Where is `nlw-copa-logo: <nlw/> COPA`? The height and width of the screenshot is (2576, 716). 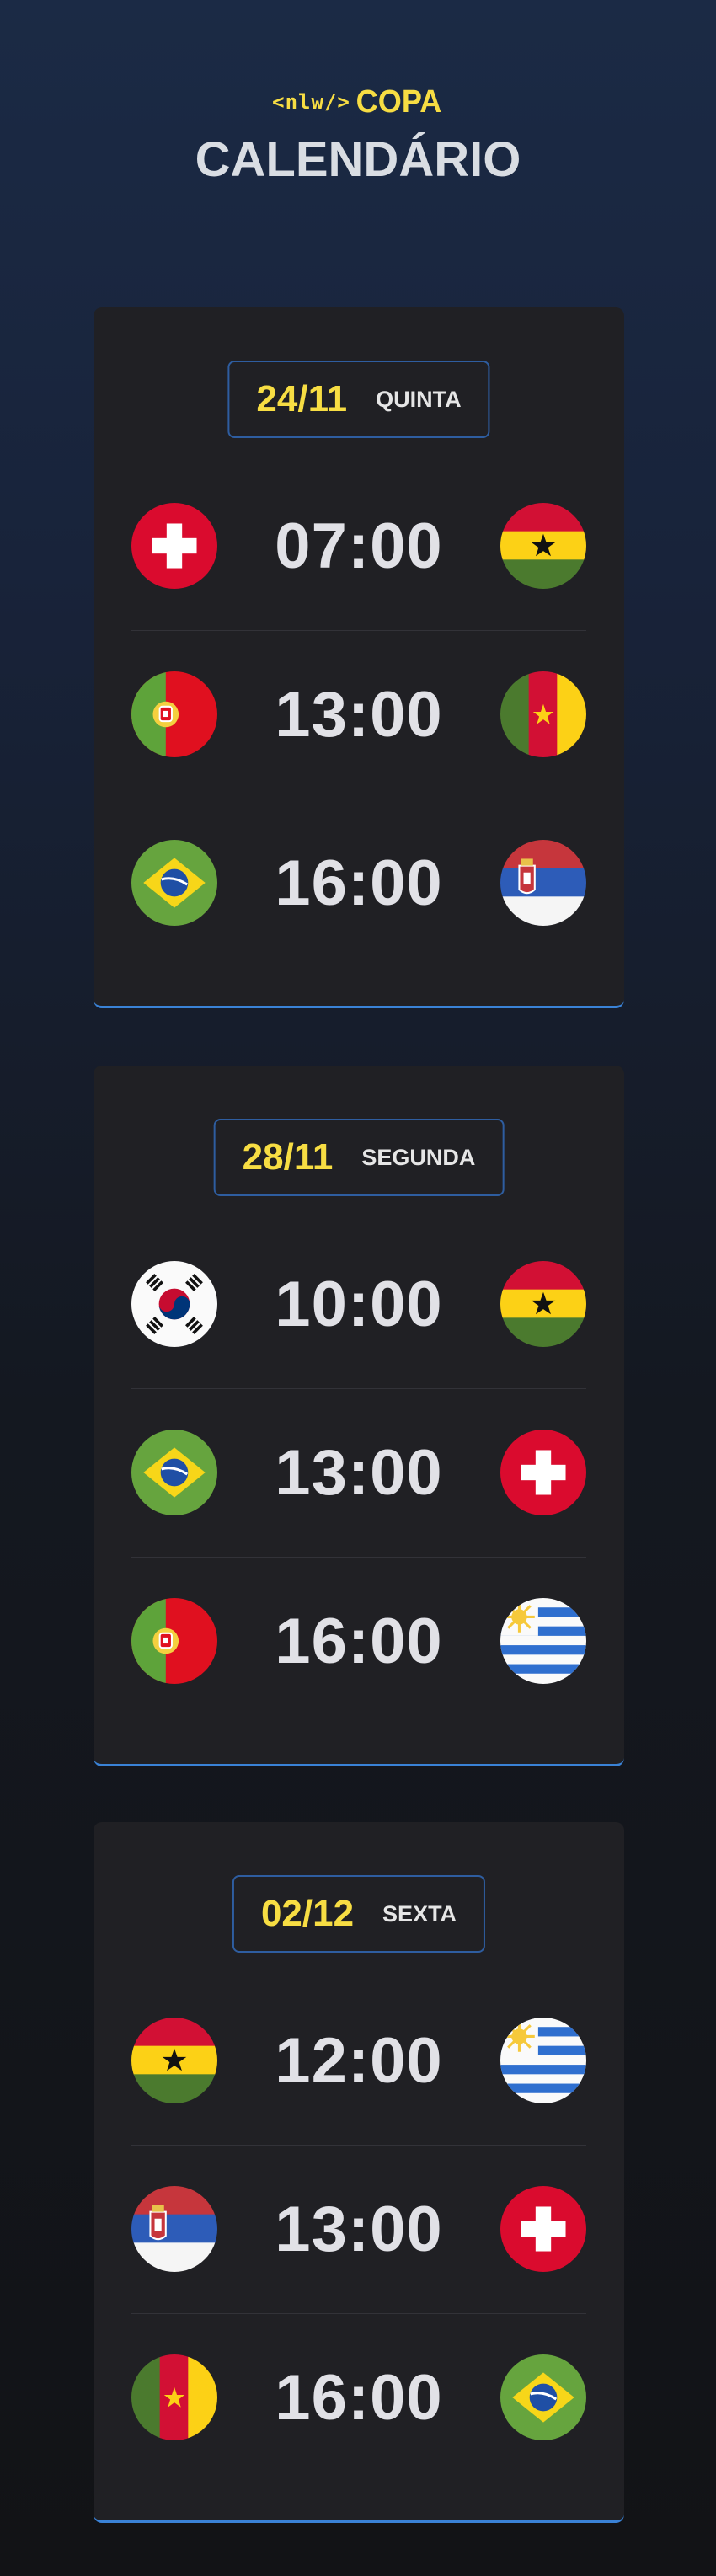
nlw-copa-logo: <nlw/> COPA is located at coordinates (358, 102).